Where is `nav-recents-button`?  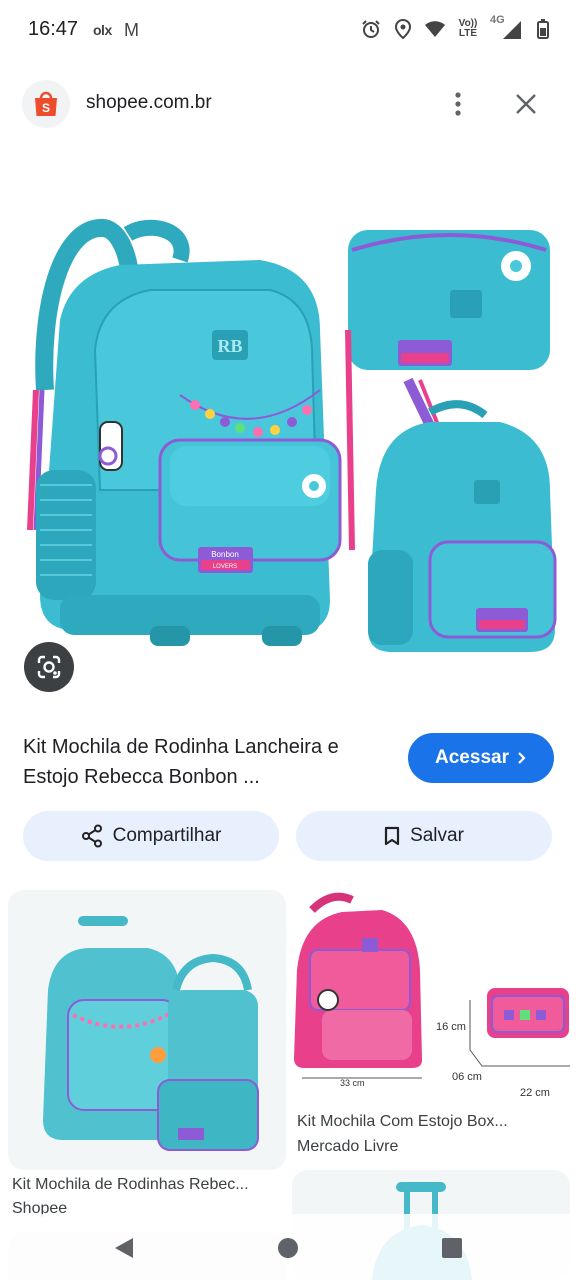 nav-recents-button is located at coordinates (452, 1248).